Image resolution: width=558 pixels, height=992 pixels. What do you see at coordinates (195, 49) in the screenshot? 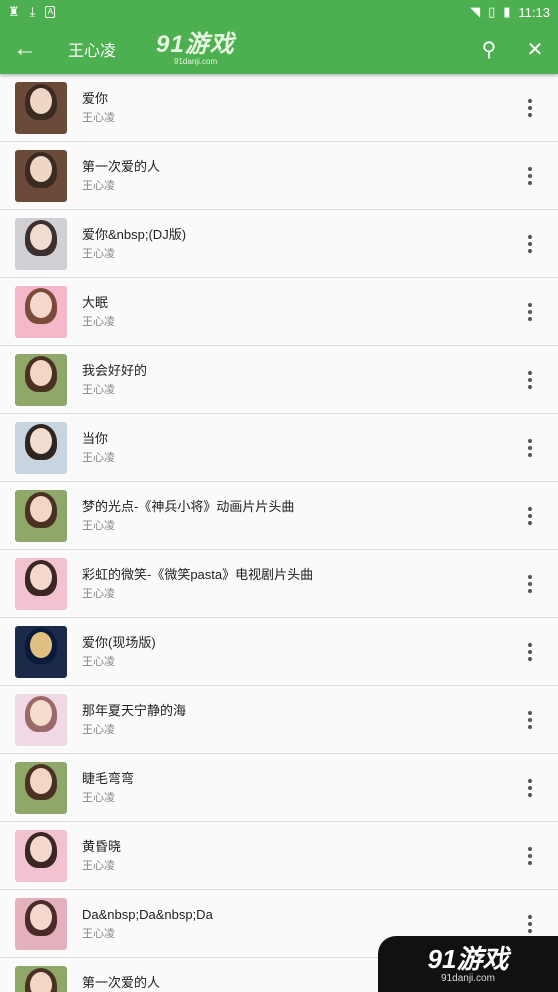
I see `watermark-logo: 91游戏 91danji.com` at bounding box center [195, 49].